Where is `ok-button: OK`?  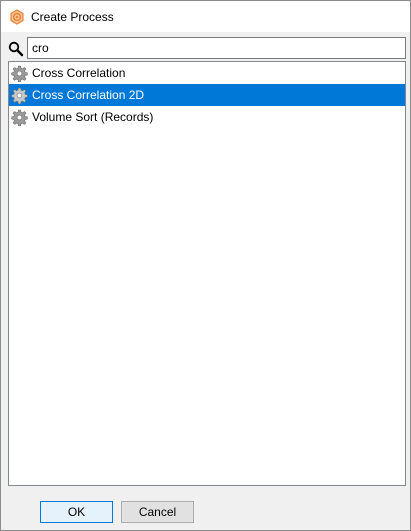
ok-button: OK is located at coordinates (76, 512).